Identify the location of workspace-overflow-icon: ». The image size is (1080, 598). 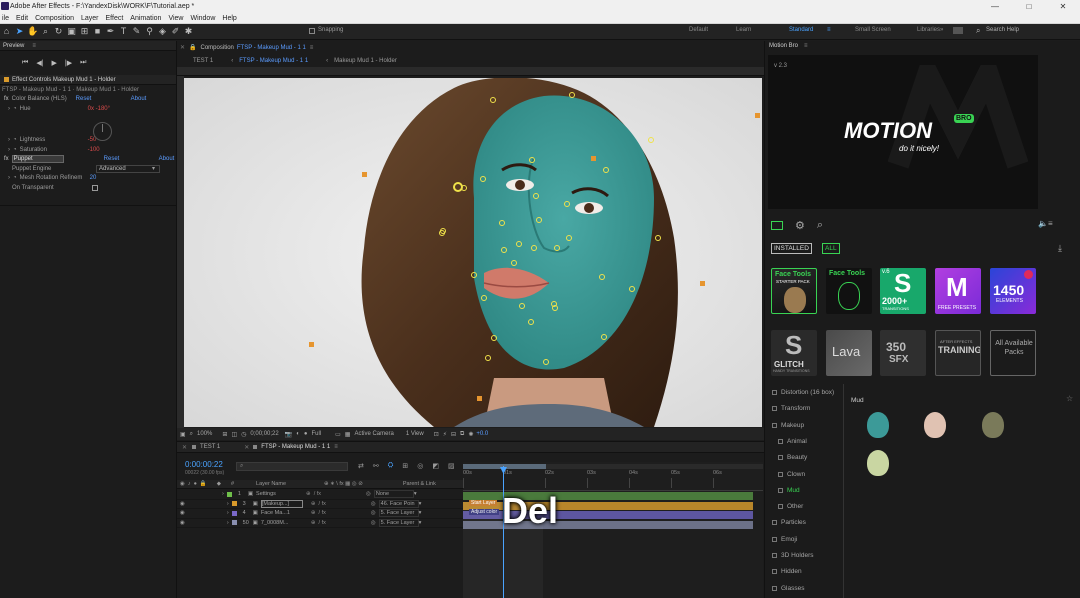
(941, 30).